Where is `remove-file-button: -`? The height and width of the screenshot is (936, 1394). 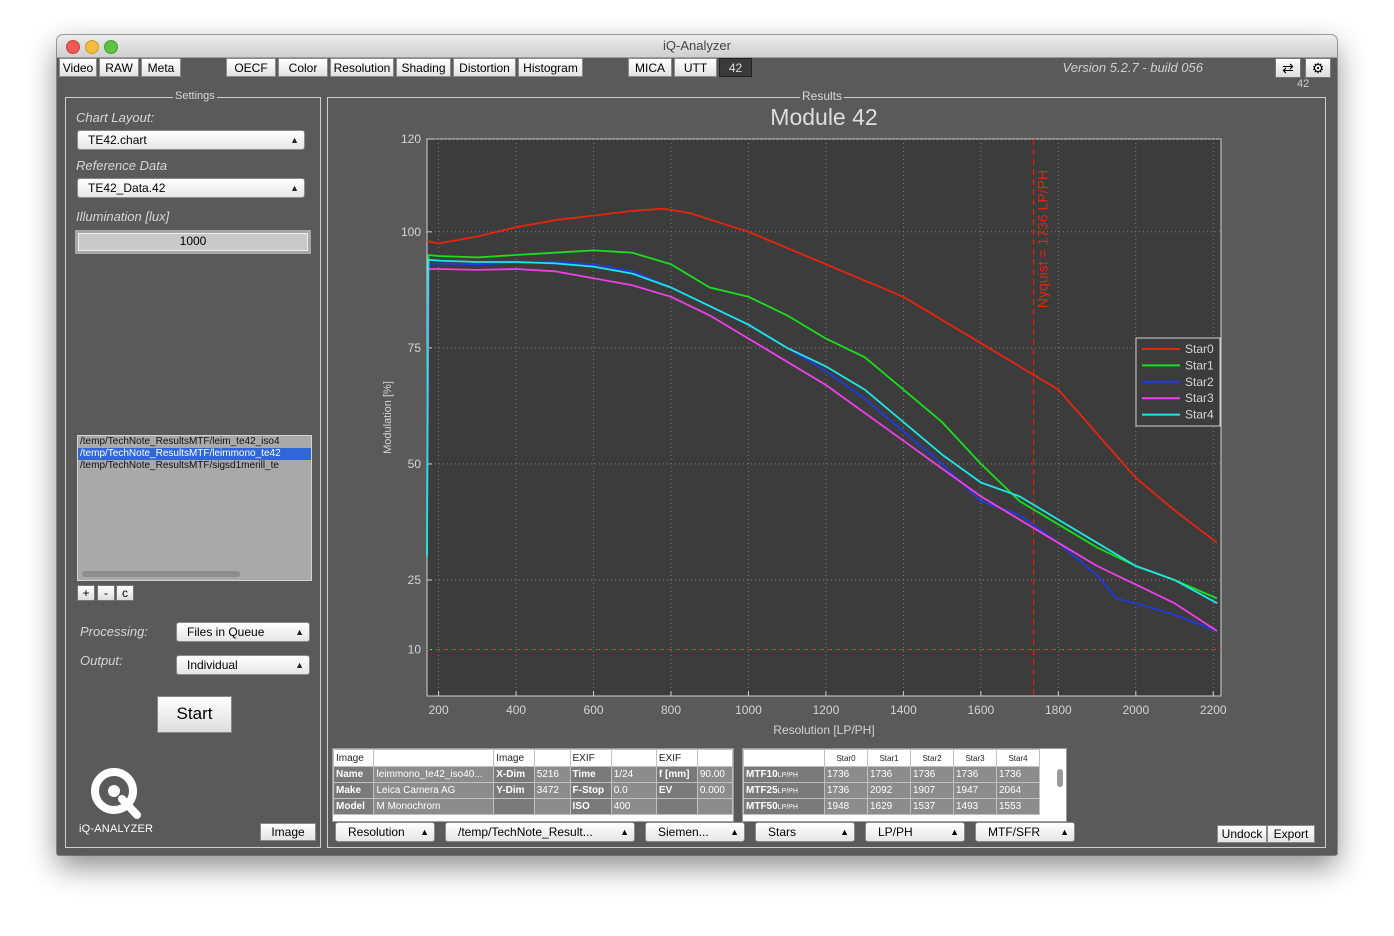
remove-file-button: - is located at coordinates (106, 593).